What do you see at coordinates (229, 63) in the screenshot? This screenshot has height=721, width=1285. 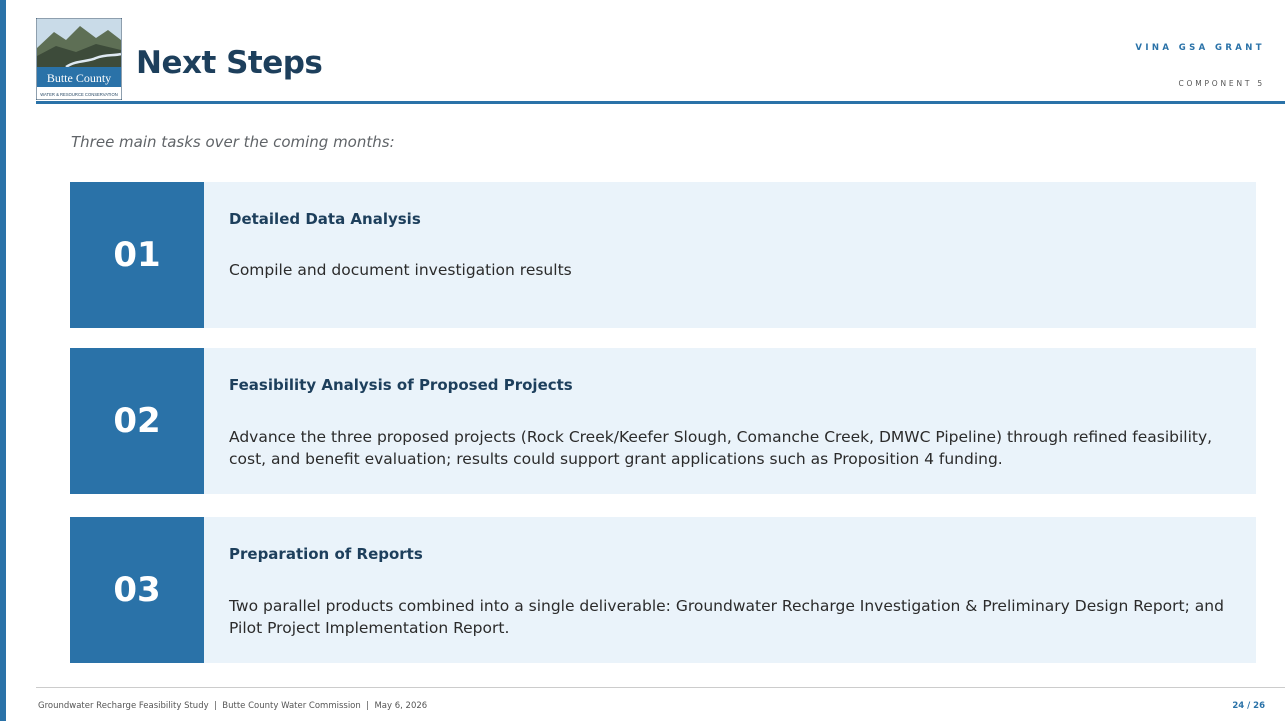 I see `page-title: Next Steps` at bounding box center [229, 63].